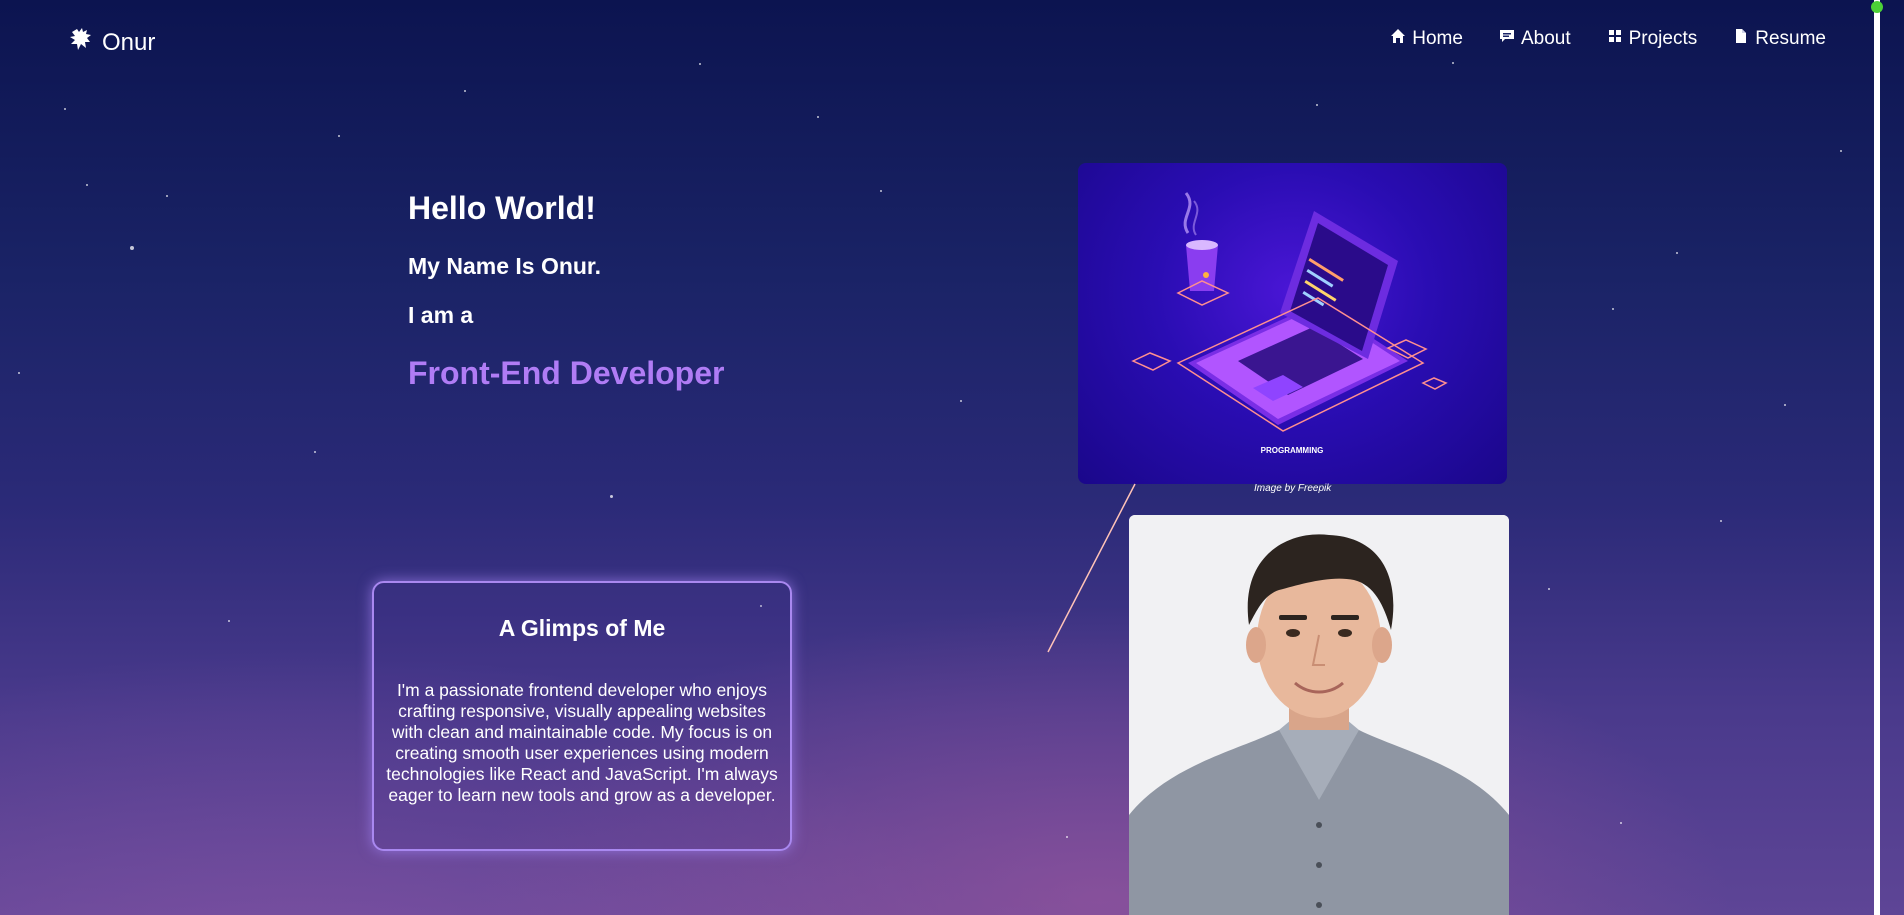 The width and height of the screenshot is (1904, 915). I want to click on nav-resume-label: Resume, so click(1790, 38).